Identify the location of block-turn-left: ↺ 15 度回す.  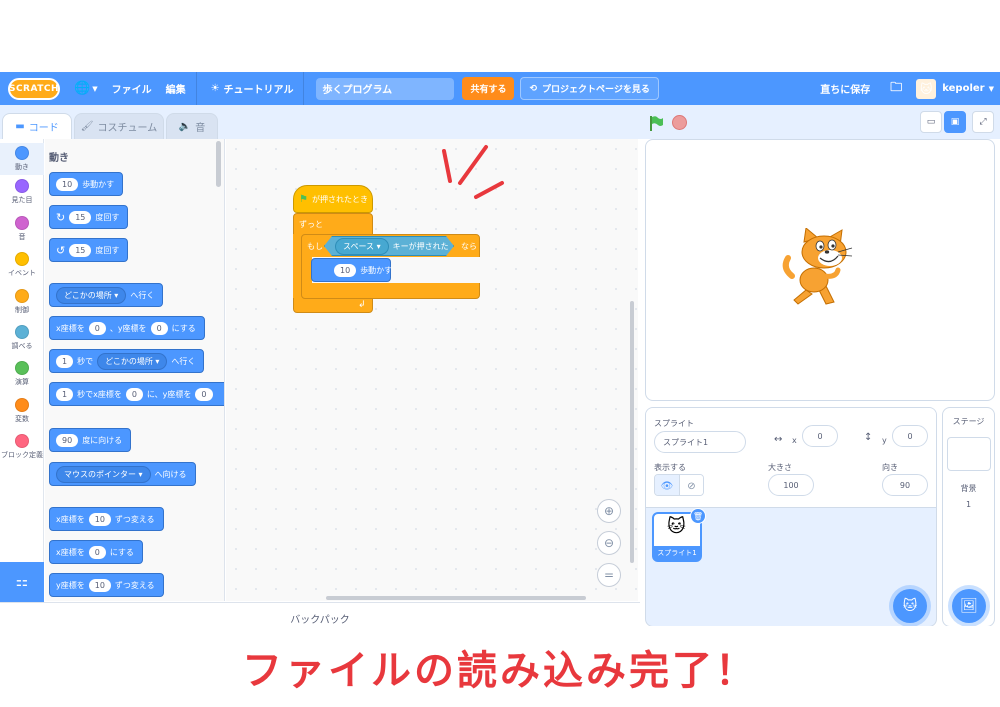
(89, 250).